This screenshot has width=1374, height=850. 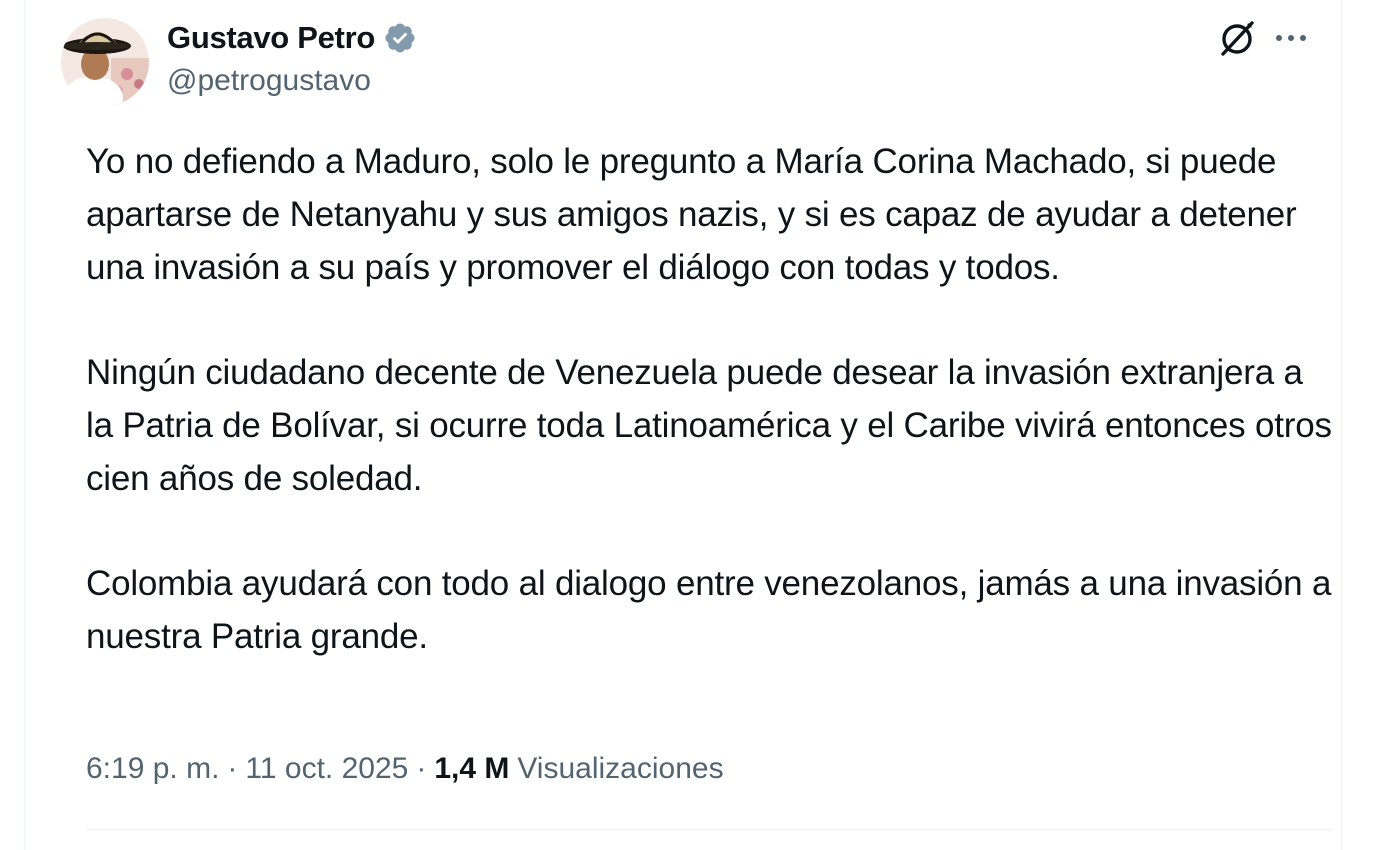 I want to click on tweet-header: Gustavo Petro @petrogustavo, so click(x=686, y=63).